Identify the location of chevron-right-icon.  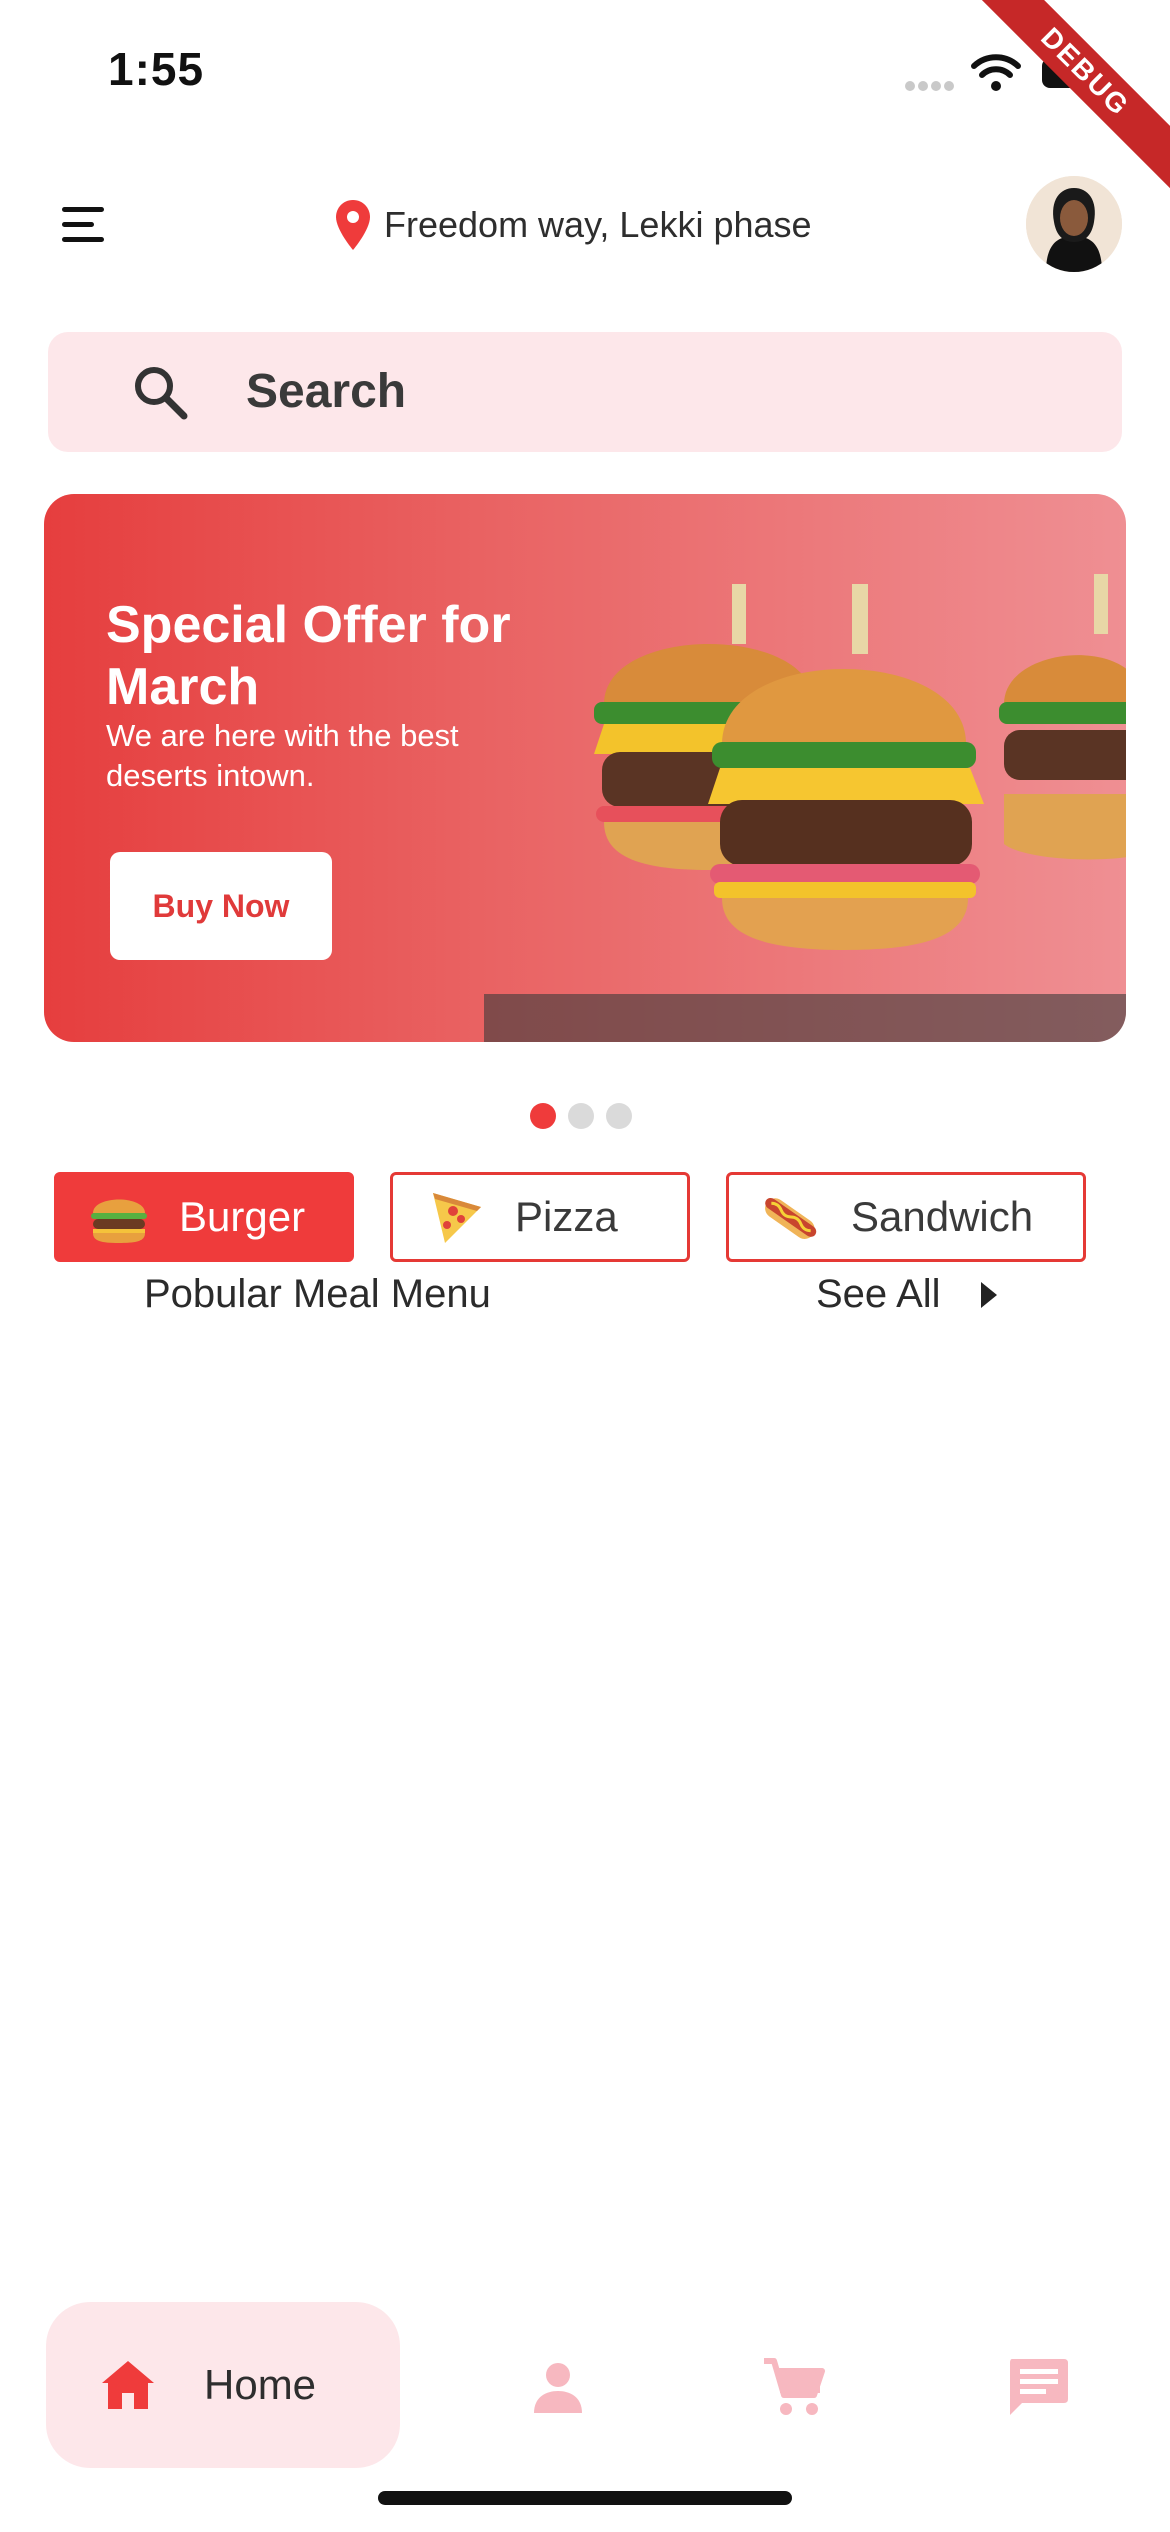
(988, 1294).